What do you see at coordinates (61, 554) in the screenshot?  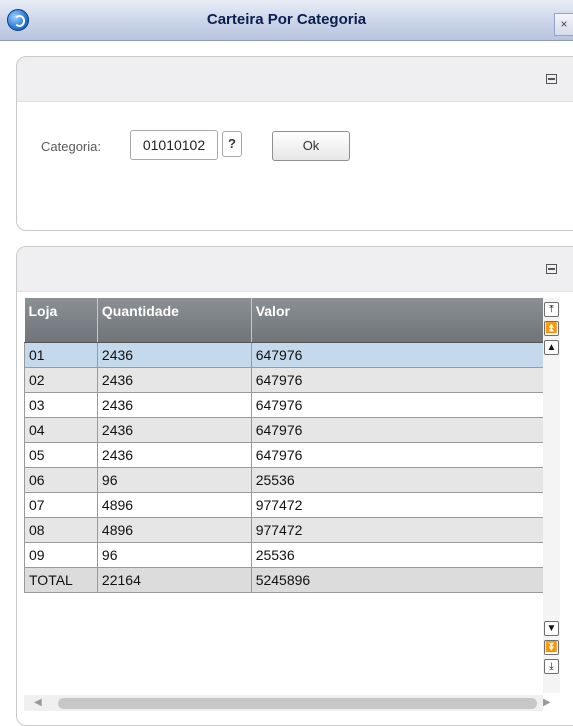 I see `cell-loja: 09` at bounding box center [61, 554].